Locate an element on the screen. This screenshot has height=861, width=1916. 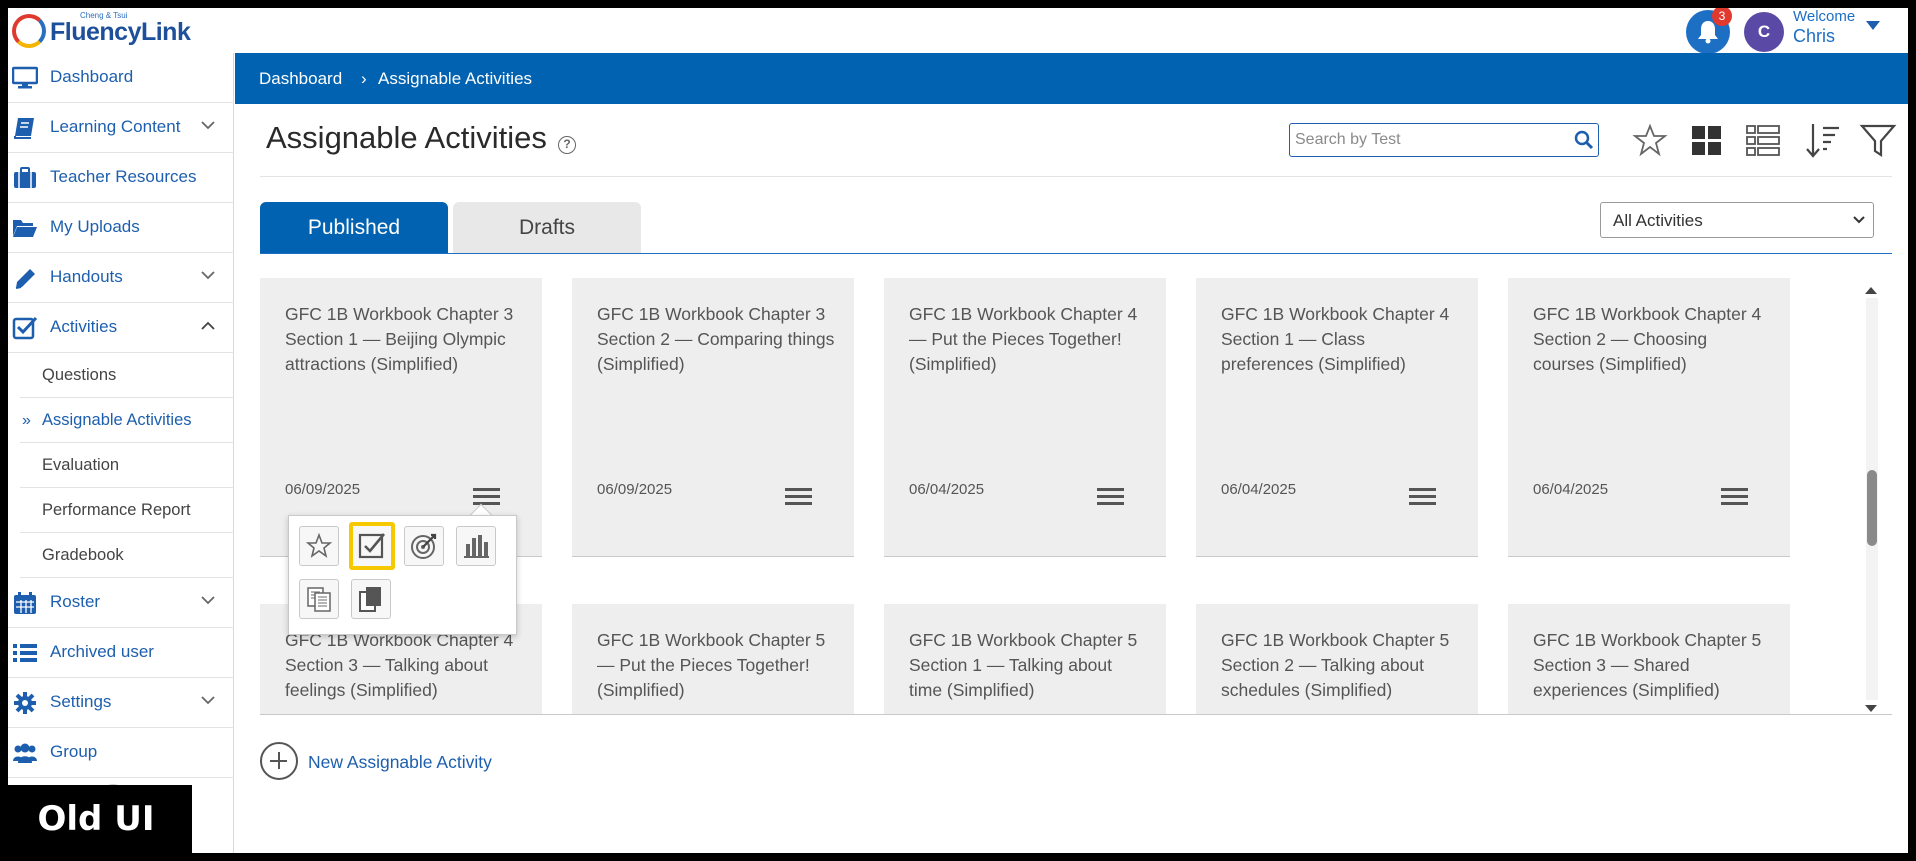
scroll-down-arrow-icon is located at coordinates (1871, 709).